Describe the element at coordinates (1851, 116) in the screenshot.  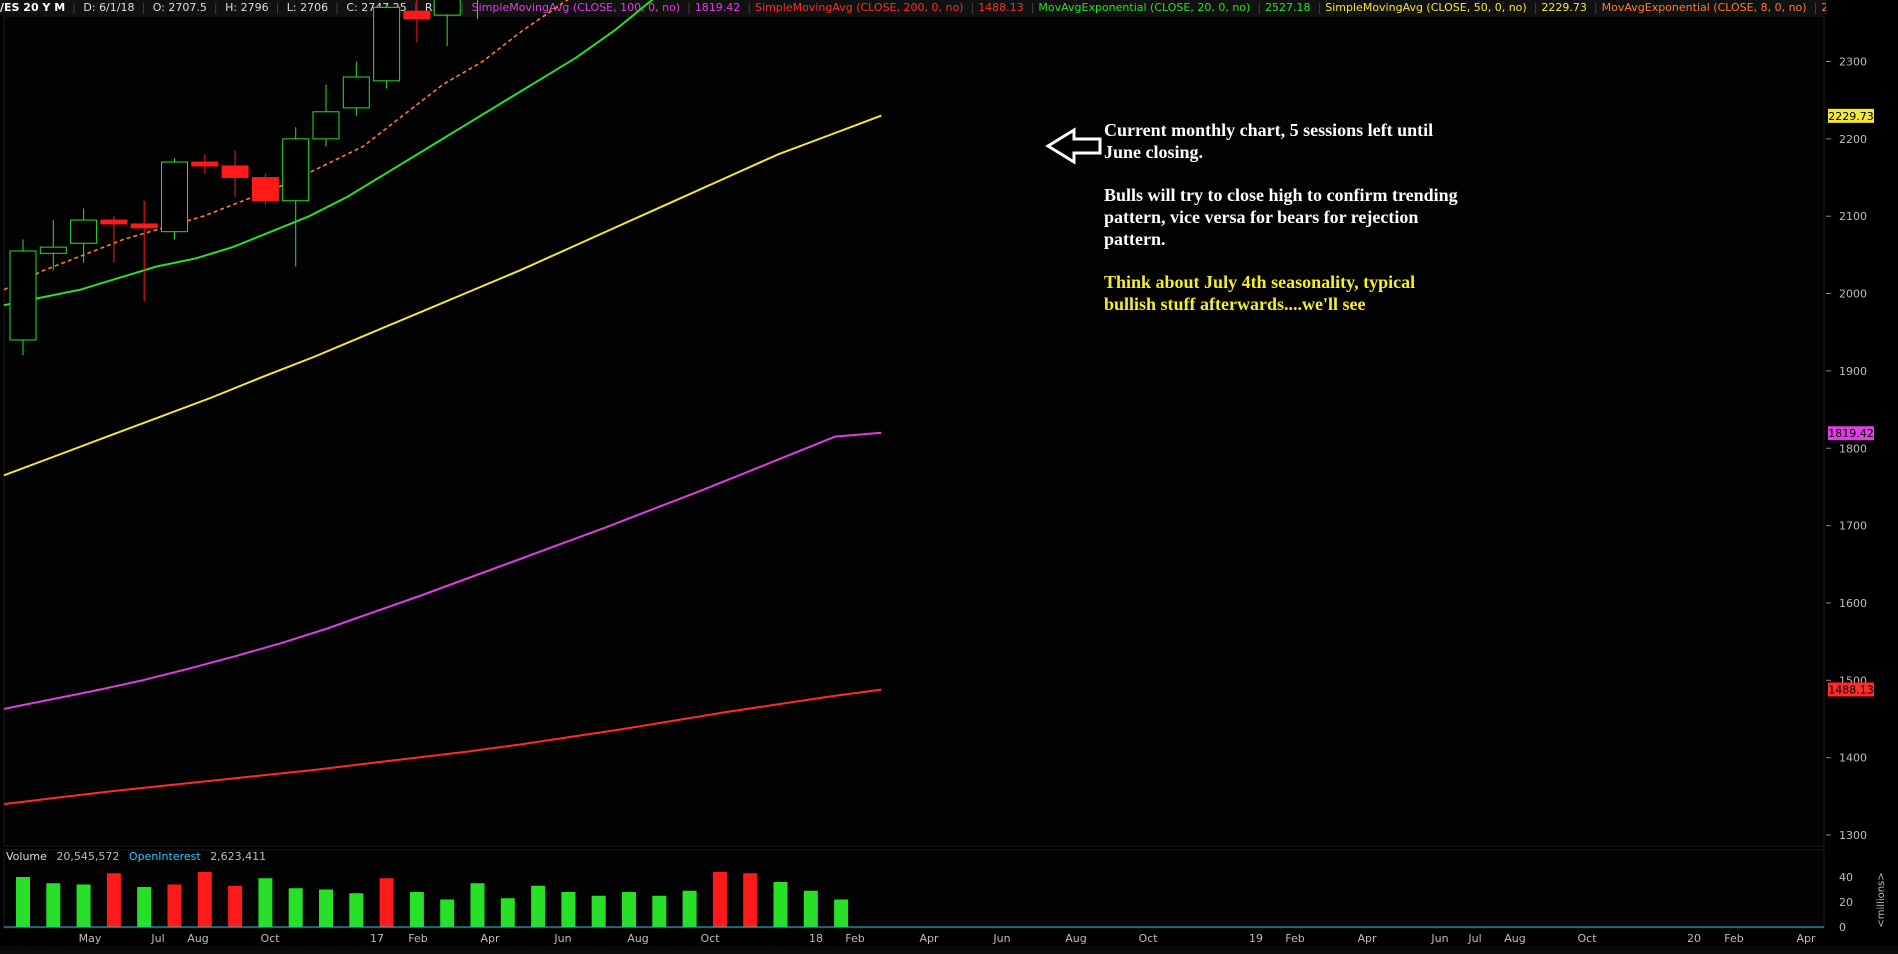
I see `price-tag-label: 2229.73` at that location.